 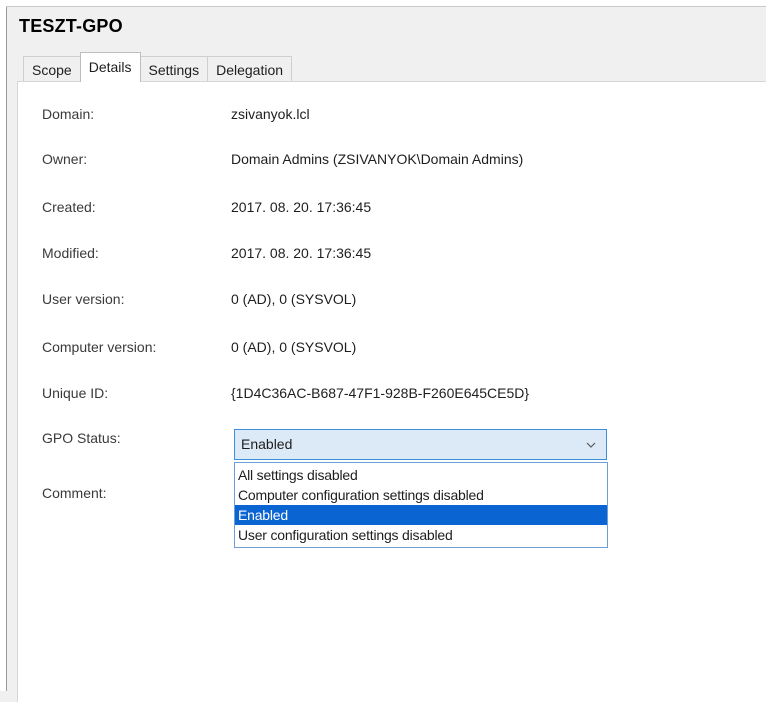 What do you see at coordinates (421, 535) in the screenshot?
I see `option-user-config-disabled: User configuration settings disabled` at bounding box center [421, 535].